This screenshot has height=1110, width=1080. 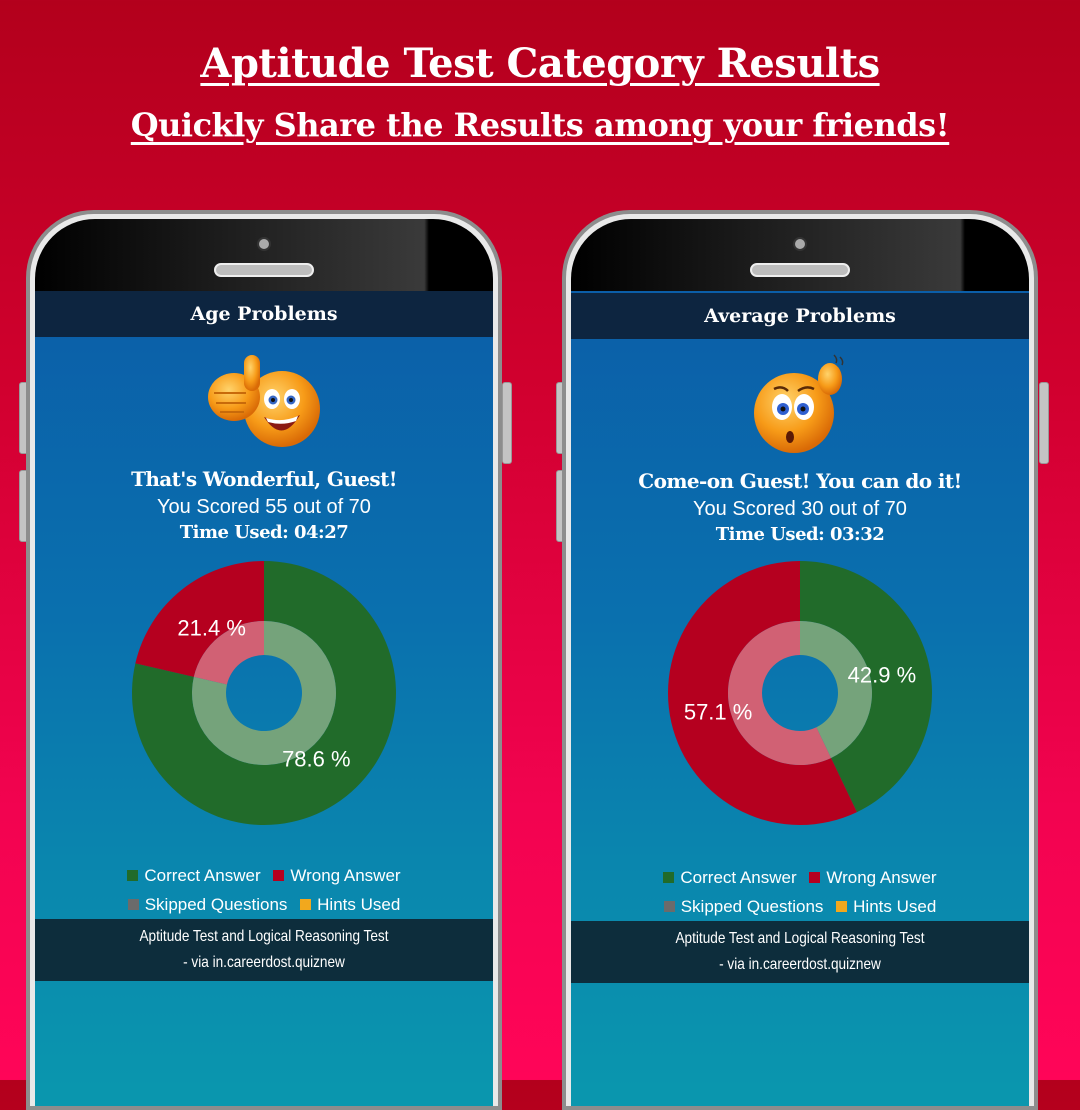 What do you see at coordinates (799, 403) in the screenshot?
I see `confused-thinking-emoji-icon` at bounding box center [799, 403].